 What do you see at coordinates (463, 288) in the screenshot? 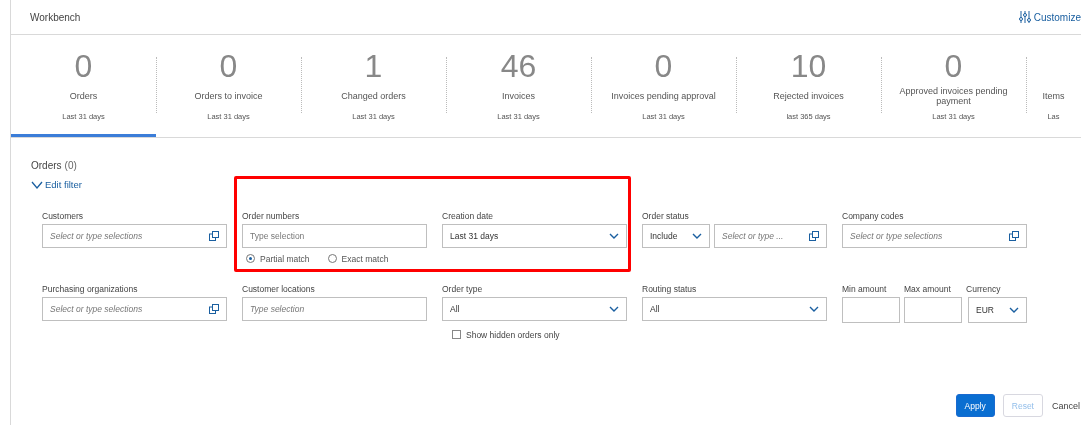
I see `field-label: Order type` at bounding box center [463, 288].